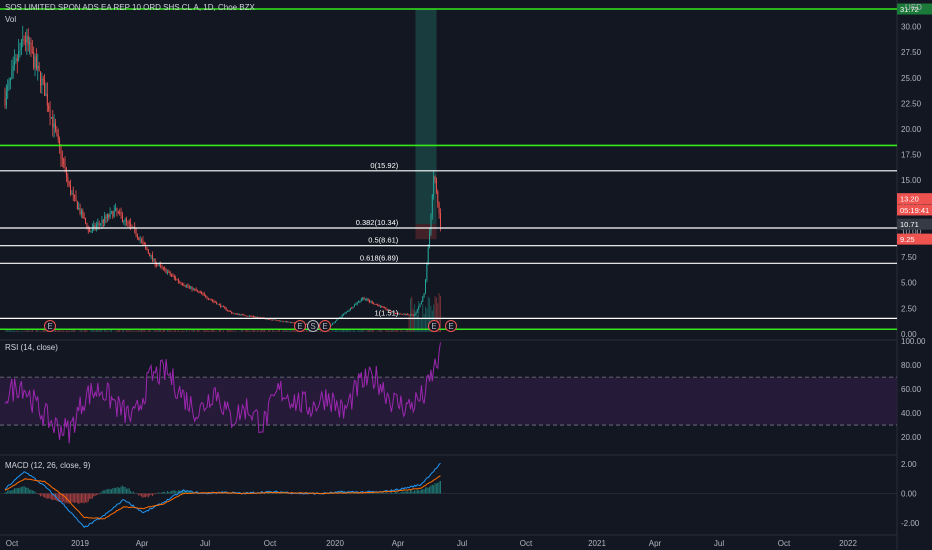 The width and height of the screenshot is (932, 550). I want to click on rsi-tick-label: 20.00, so click(911, 437).